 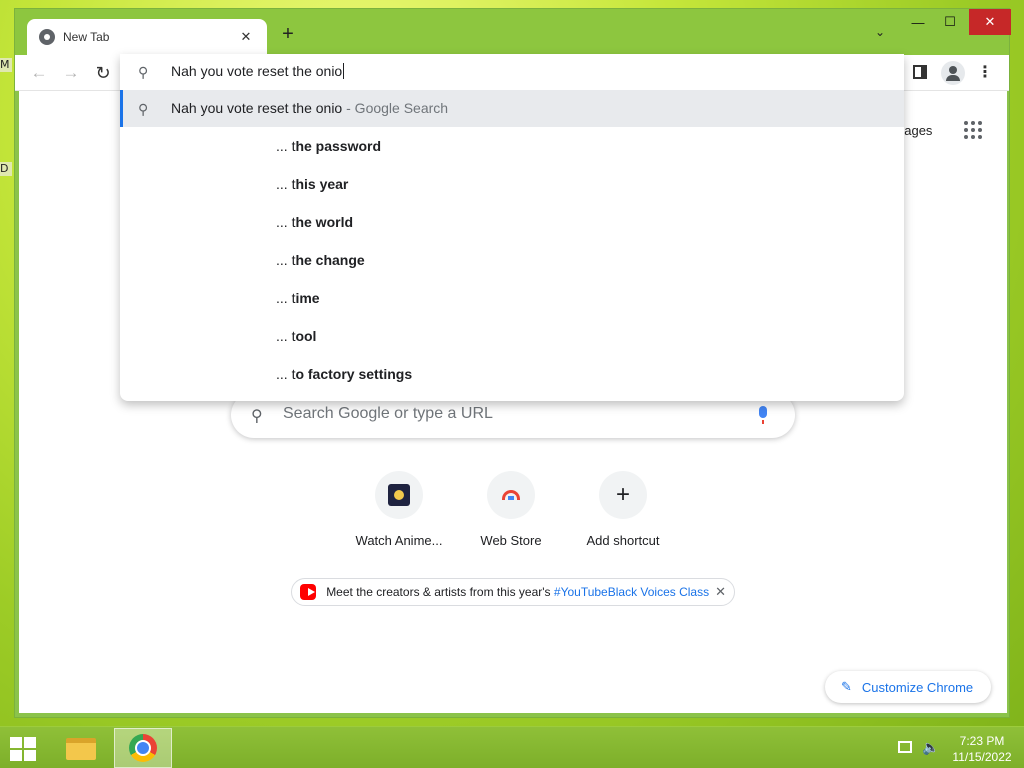 I want to click on system-clock: 7:23 PM 11/15/2022, so click(x=982, y=749).